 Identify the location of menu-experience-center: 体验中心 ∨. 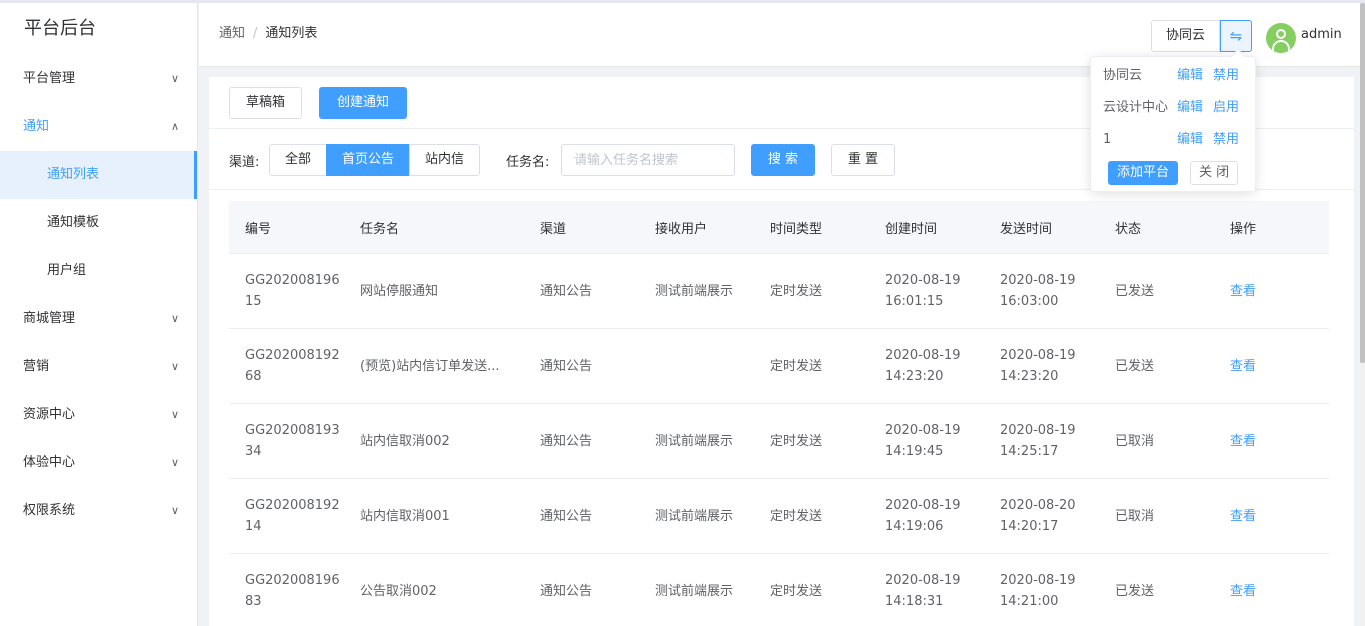
(98, 463).